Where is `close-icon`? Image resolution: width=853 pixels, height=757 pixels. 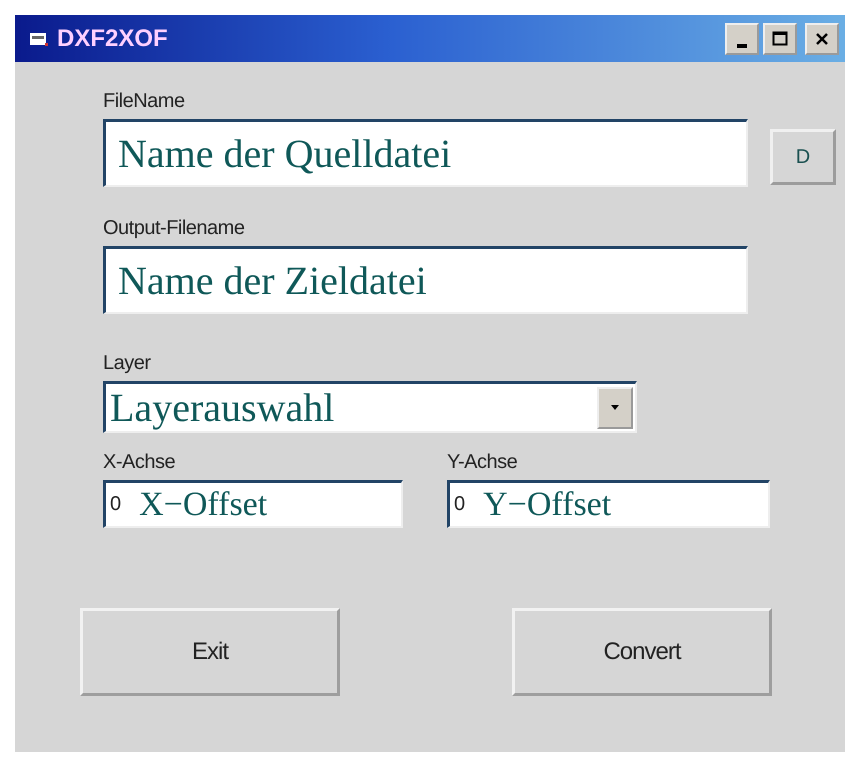 close-icon is located at coordinates (822, 38).